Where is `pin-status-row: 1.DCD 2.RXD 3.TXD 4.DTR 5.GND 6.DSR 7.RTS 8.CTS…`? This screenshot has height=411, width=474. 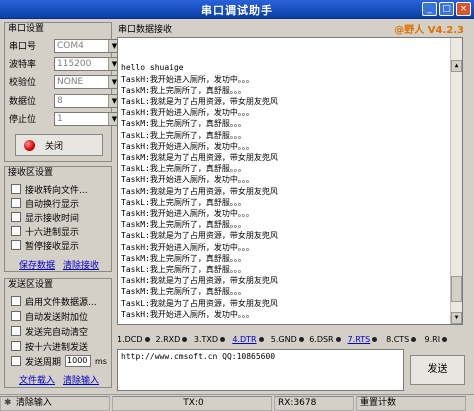 pin-status-row: 1.DCD 2.RXD 3.TXD 4.DTR 5.GND 6.DSR 7.RTS 8.CTS… is located at coordinates (290, 339).